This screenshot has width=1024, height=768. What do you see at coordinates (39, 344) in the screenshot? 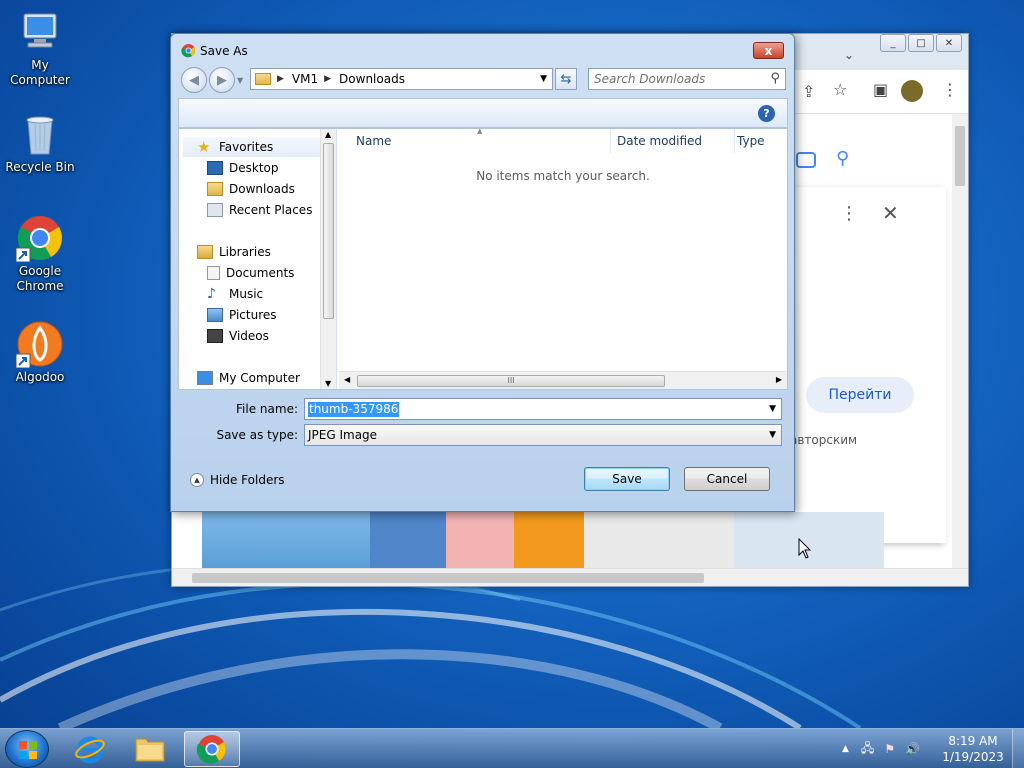
I see `algodoo-icon` at bounding box center [39, 344].